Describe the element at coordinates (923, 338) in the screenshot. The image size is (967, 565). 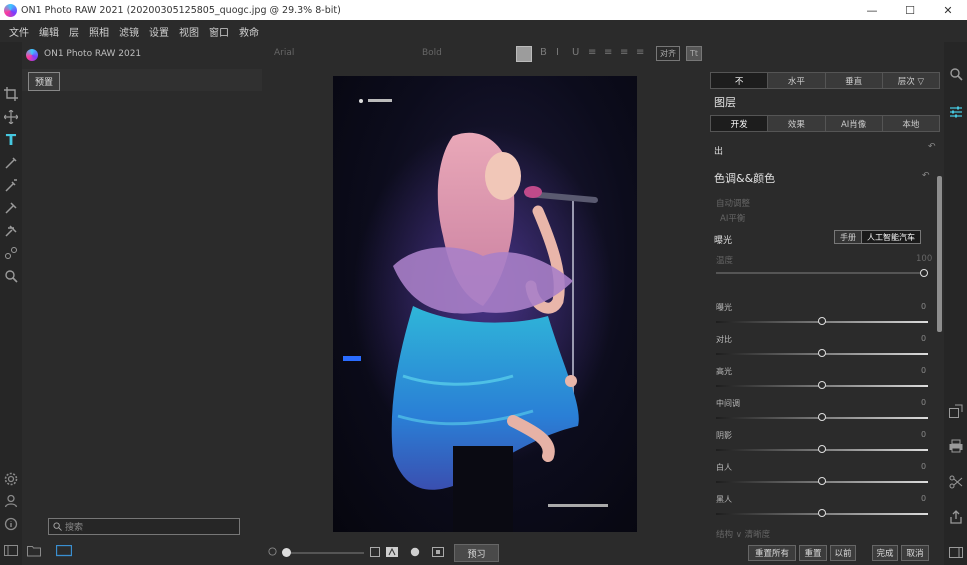
I see `contrast-value: 0` at that location.